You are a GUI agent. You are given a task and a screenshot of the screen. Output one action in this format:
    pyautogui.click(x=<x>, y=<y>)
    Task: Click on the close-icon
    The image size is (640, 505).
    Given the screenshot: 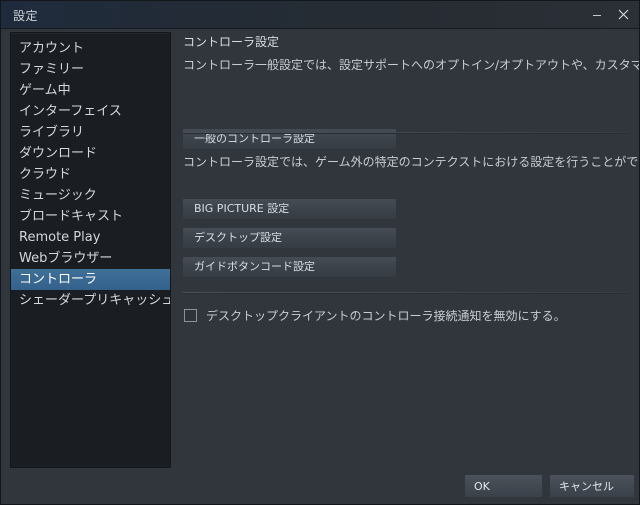 What is the action you would take?
    pyautogui.click(x=623, y=14)
    